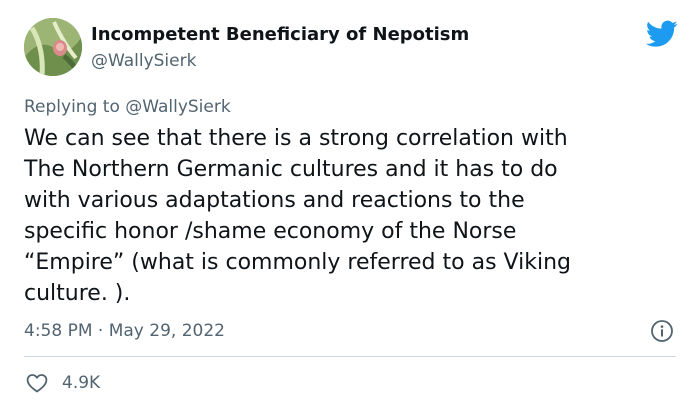  I want to click on replying-to: Replying to @WallySierk, so click(127, 107).